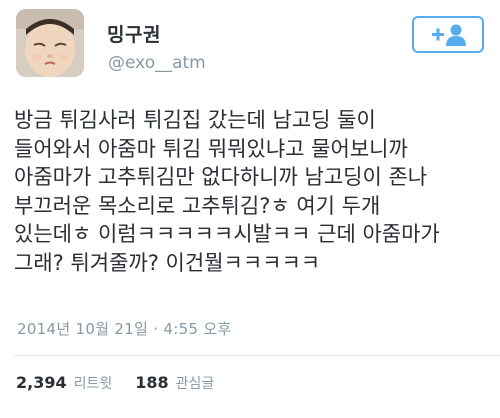  What do you see at coordinates (151, 382) in the screenshot?
I see `like-count: 188` at bounding box center [151, 382].